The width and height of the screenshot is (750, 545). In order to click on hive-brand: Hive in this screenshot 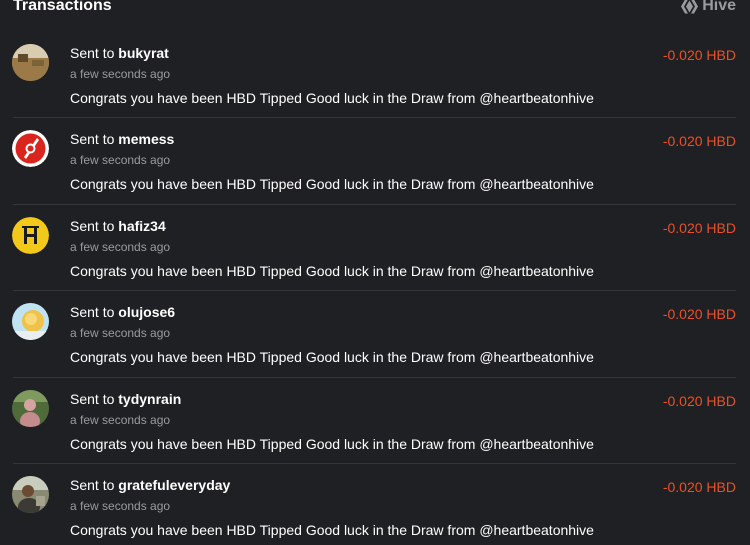, I will do `click(708, 7)`.